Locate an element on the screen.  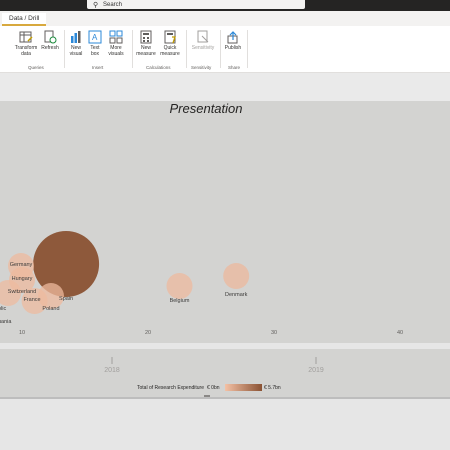
bubble-denmark is located at coordinates (236, 276).